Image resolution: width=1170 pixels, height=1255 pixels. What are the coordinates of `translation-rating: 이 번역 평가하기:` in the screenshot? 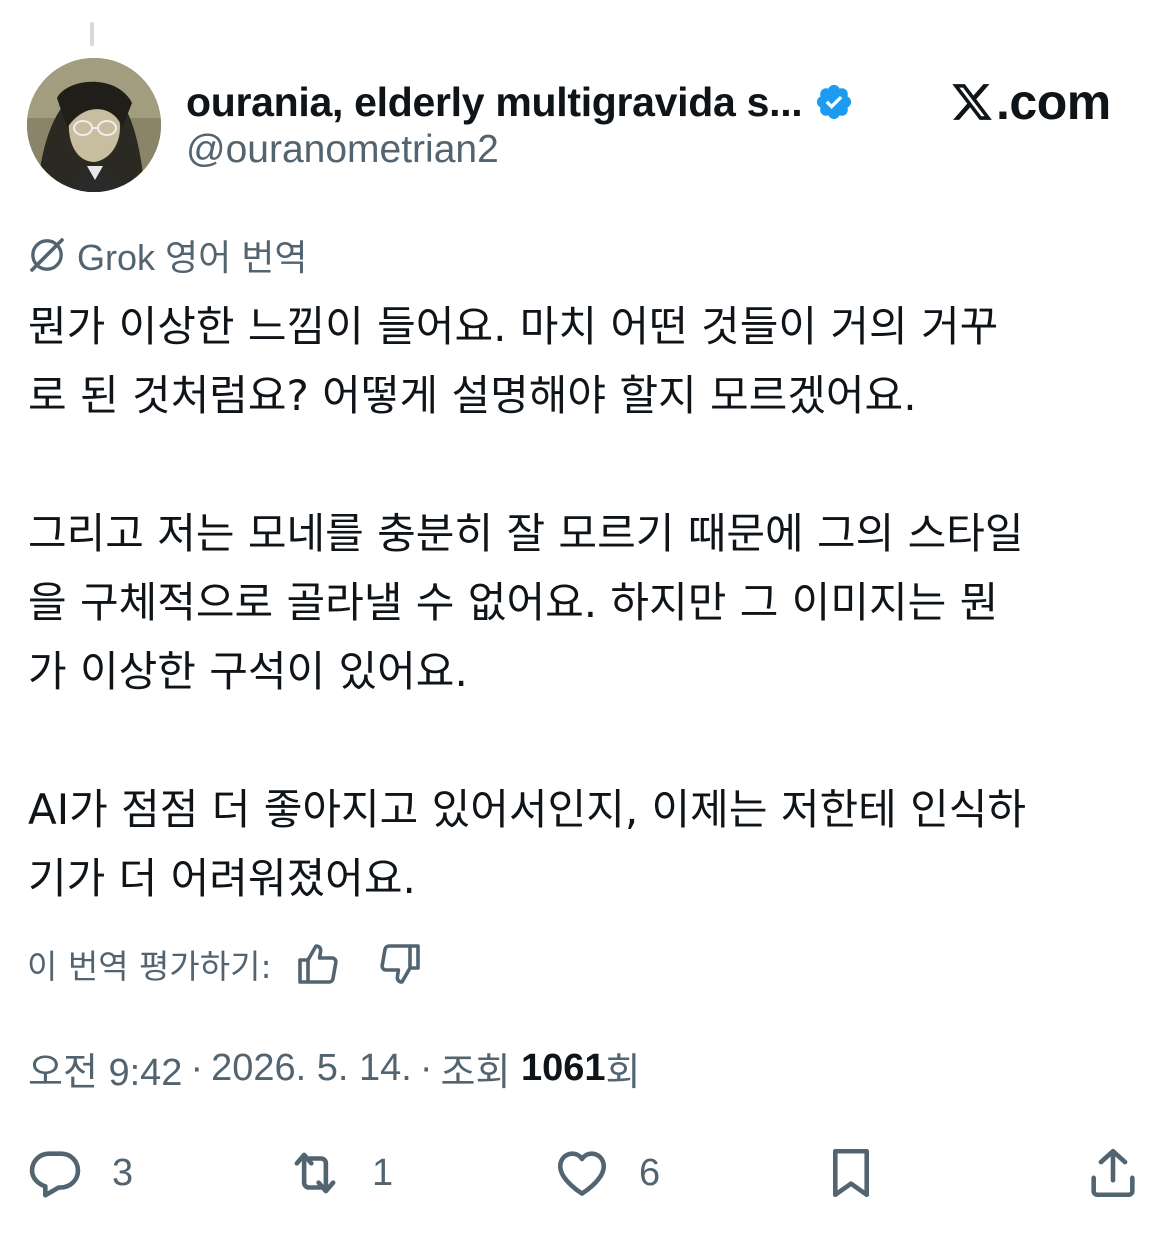 It's located at (225, 964).